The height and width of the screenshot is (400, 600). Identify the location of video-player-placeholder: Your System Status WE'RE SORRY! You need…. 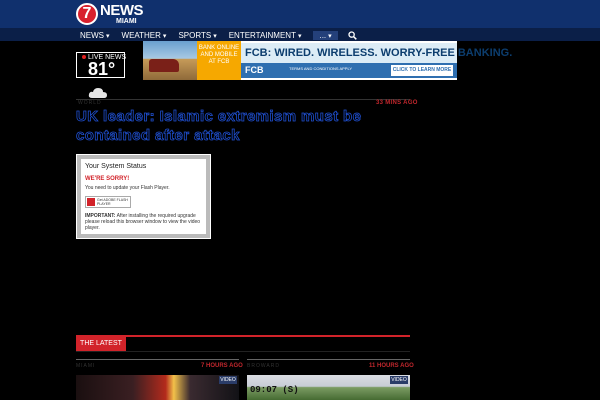
(143, 196).